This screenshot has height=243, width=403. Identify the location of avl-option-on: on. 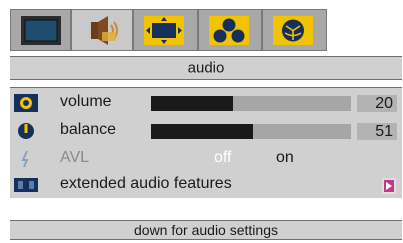
(285, 158).